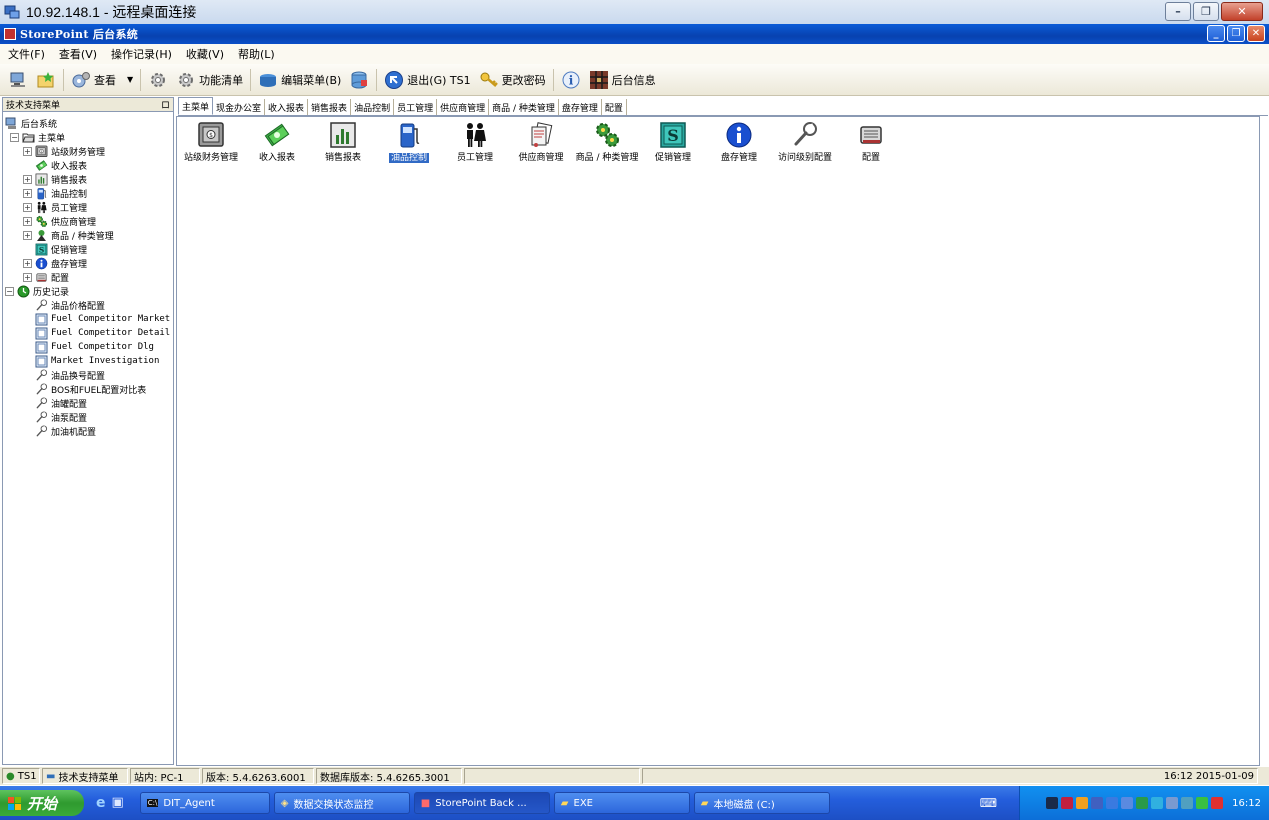  Describe the element at coordinates (621, 803) in the screenshot. I see `task-exe-folder: ▰ EXE` at that location.